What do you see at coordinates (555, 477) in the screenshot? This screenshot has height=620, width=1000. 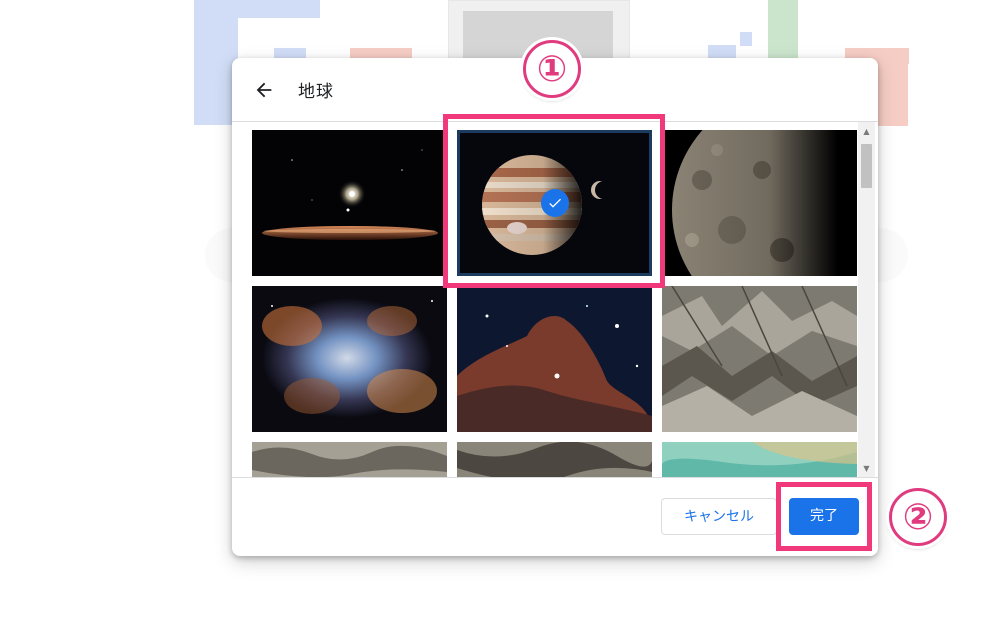 I see `footer-divider` at bounding box center [555, 477].